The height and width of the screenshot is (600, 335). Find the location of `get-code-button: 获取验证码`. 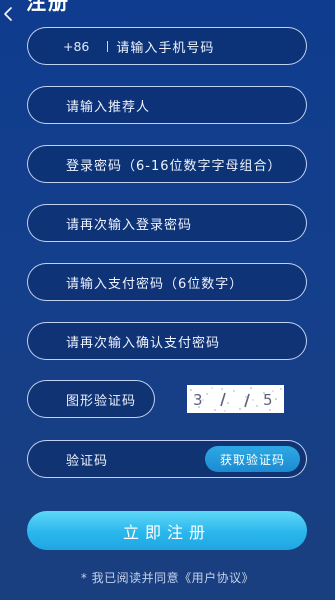

get-code-button: 获取验证码 is located at coordinates (252, 459).